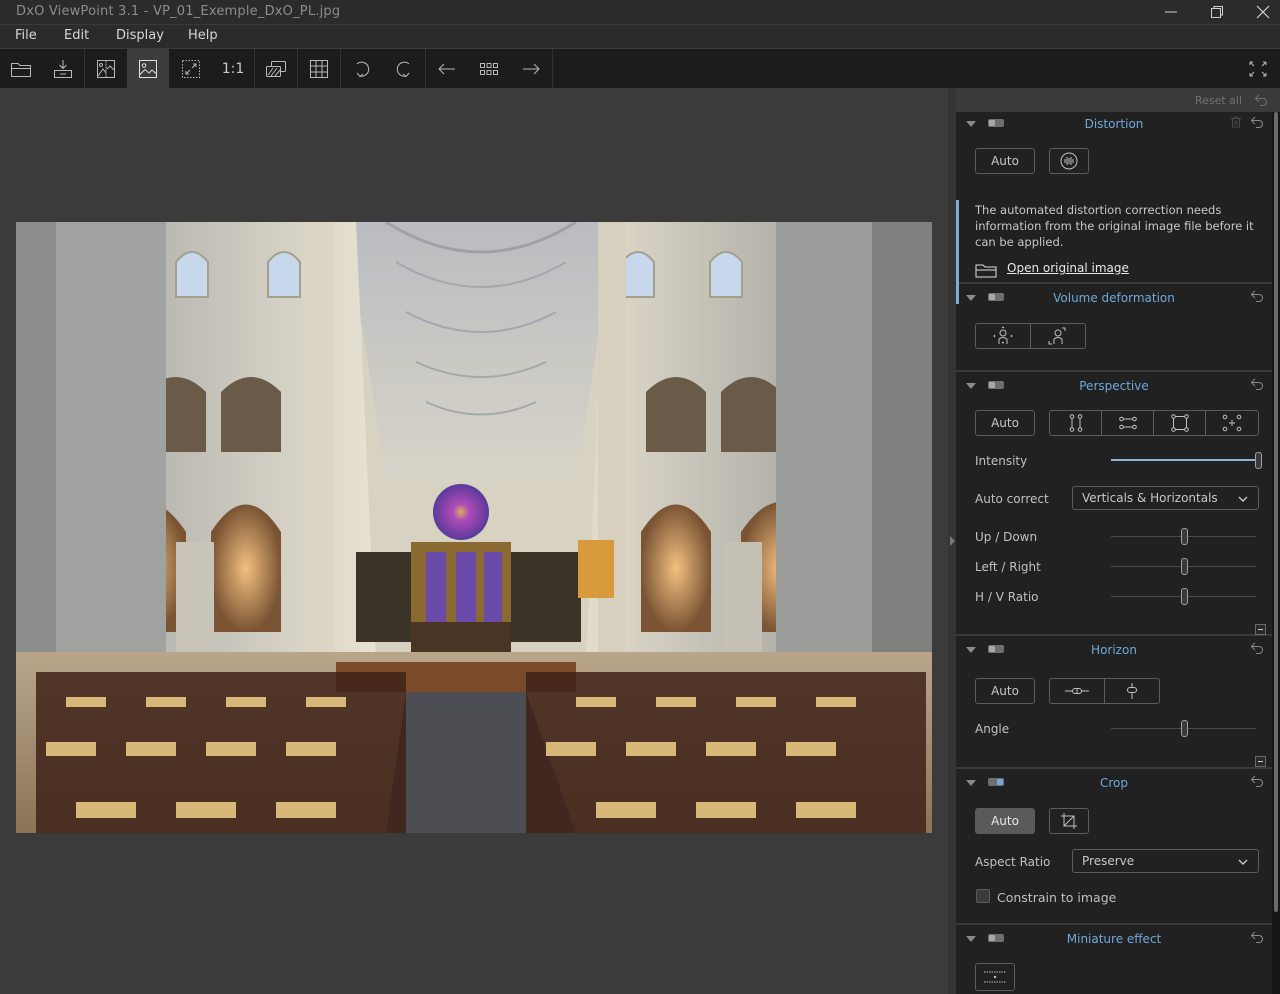  What do you see at coordinates (1118, 100) in the screenshot?
I see `reset-all-bar: Reset all` at bounding box center [1118, 100].